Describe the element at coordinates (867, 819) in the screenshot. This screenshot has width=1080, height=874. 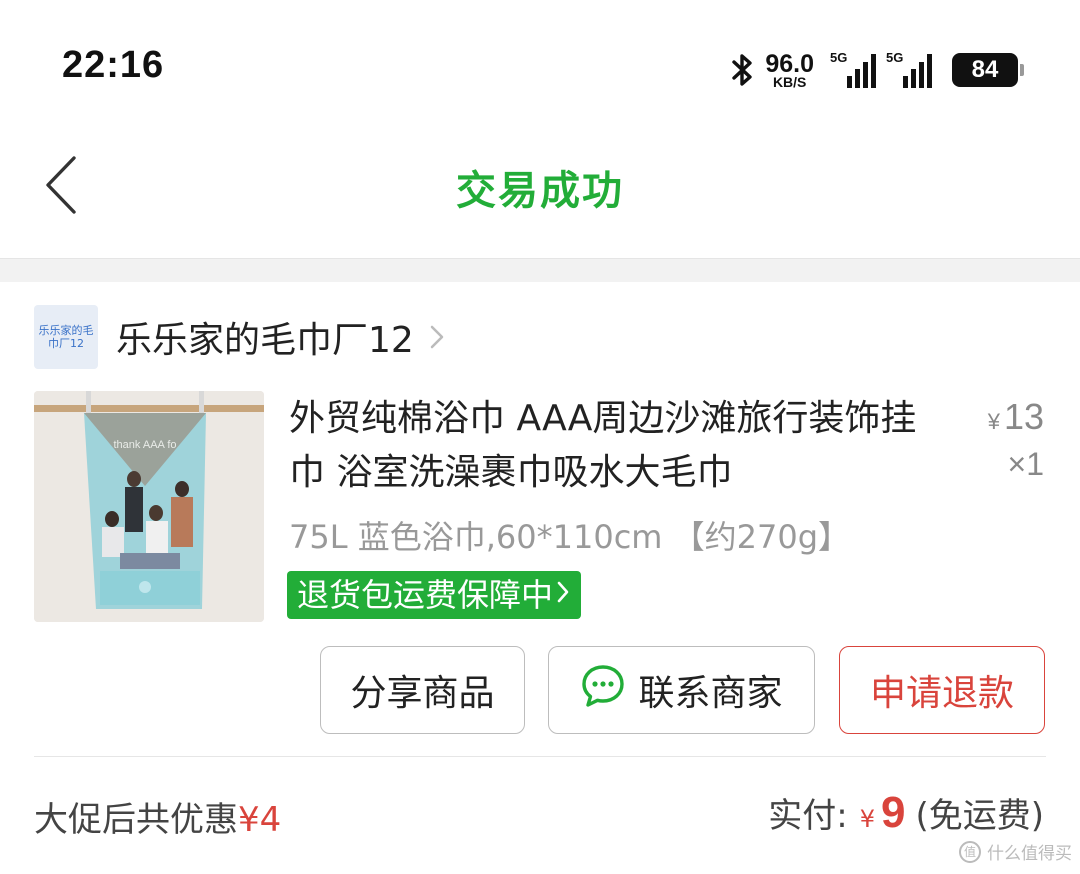
I see `paid-currency: ¥` at that location.